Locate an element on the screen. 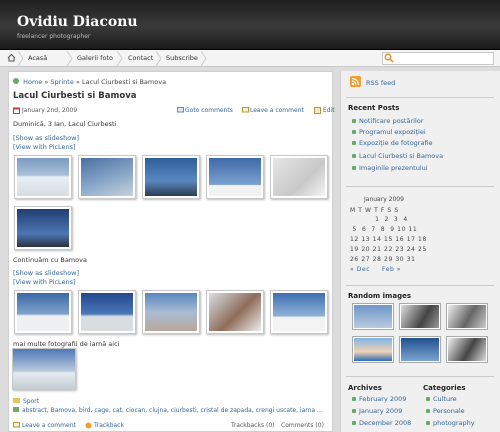  recent-post-link: Imaginile prezentului is located at coordinates (393, 168).